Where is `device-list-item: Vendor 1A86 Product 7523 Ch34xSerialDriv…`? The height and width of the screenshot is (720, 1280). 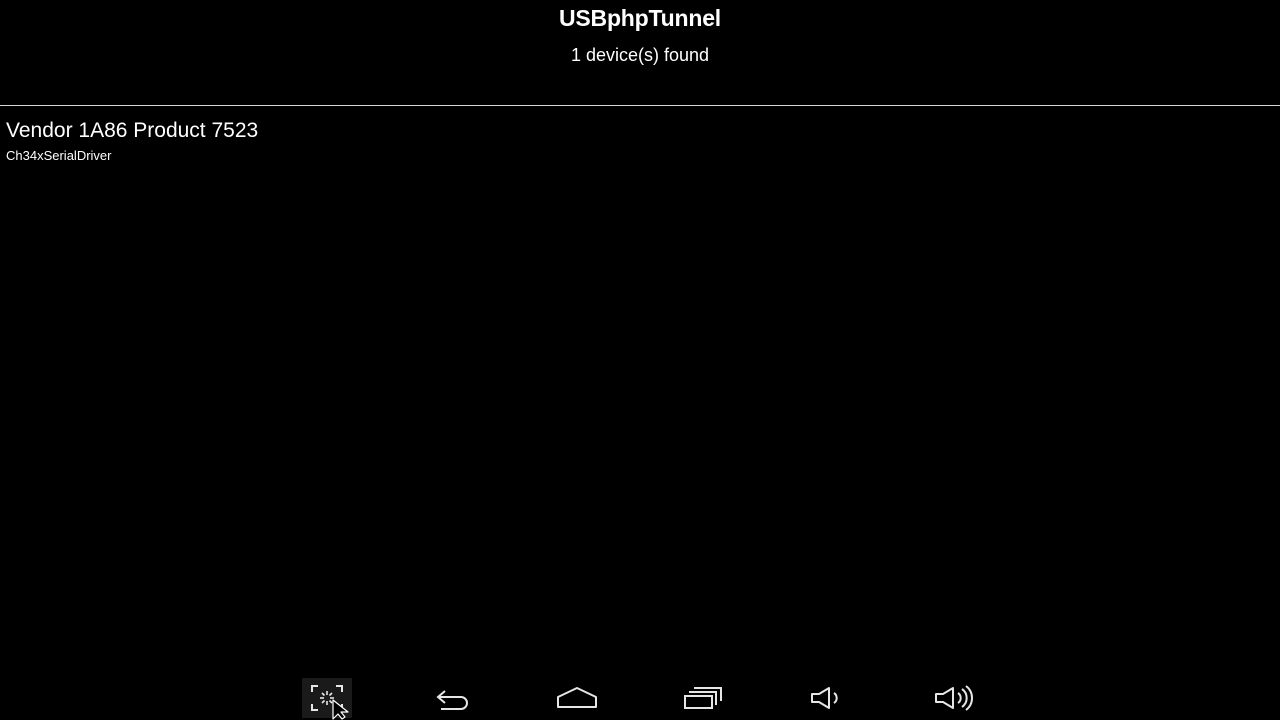 device-list-item: Vendor 1A86 Product 7523 Ch34xSerialDriv… is located at coordinates (640, 136).